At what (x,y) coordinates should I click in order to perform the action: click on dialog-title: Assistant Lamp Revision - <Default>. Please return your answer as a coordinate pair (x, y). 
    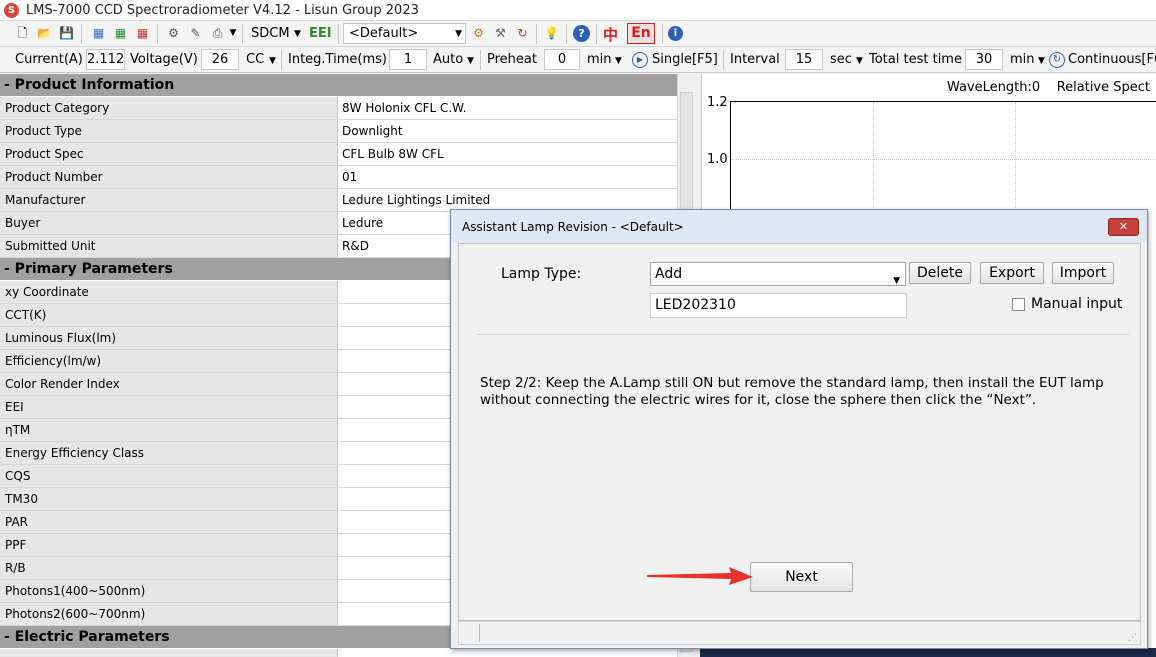
    Looking at the image, I should click on (573, 227).